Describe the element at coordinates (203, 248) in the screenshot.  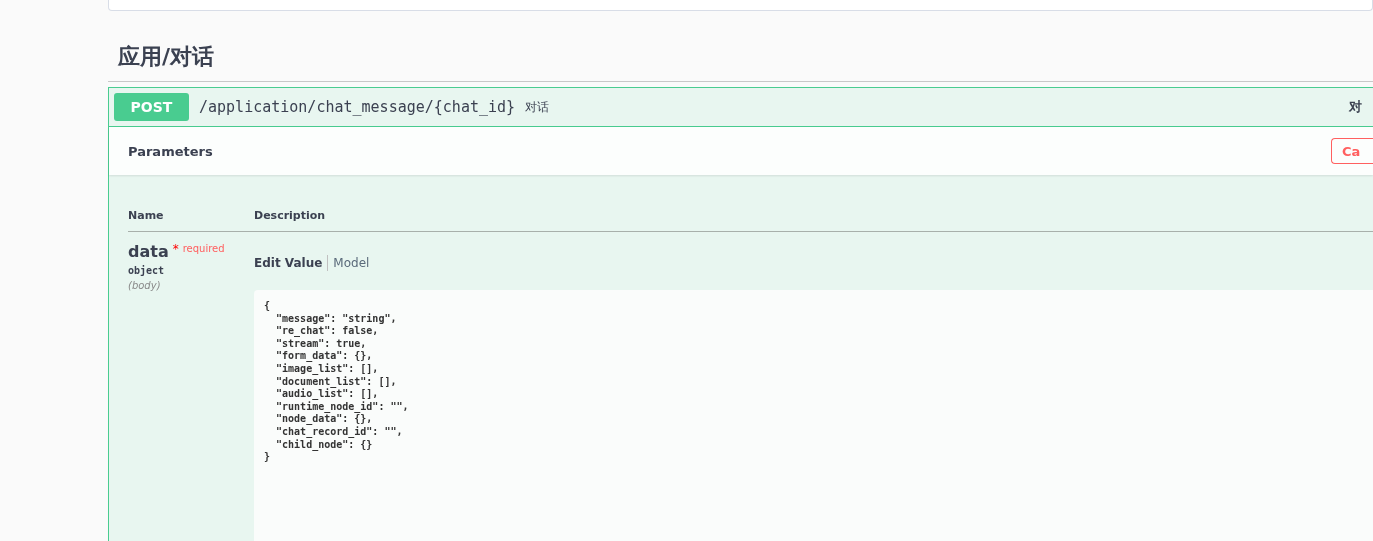
I see `required-label: required` at that location.